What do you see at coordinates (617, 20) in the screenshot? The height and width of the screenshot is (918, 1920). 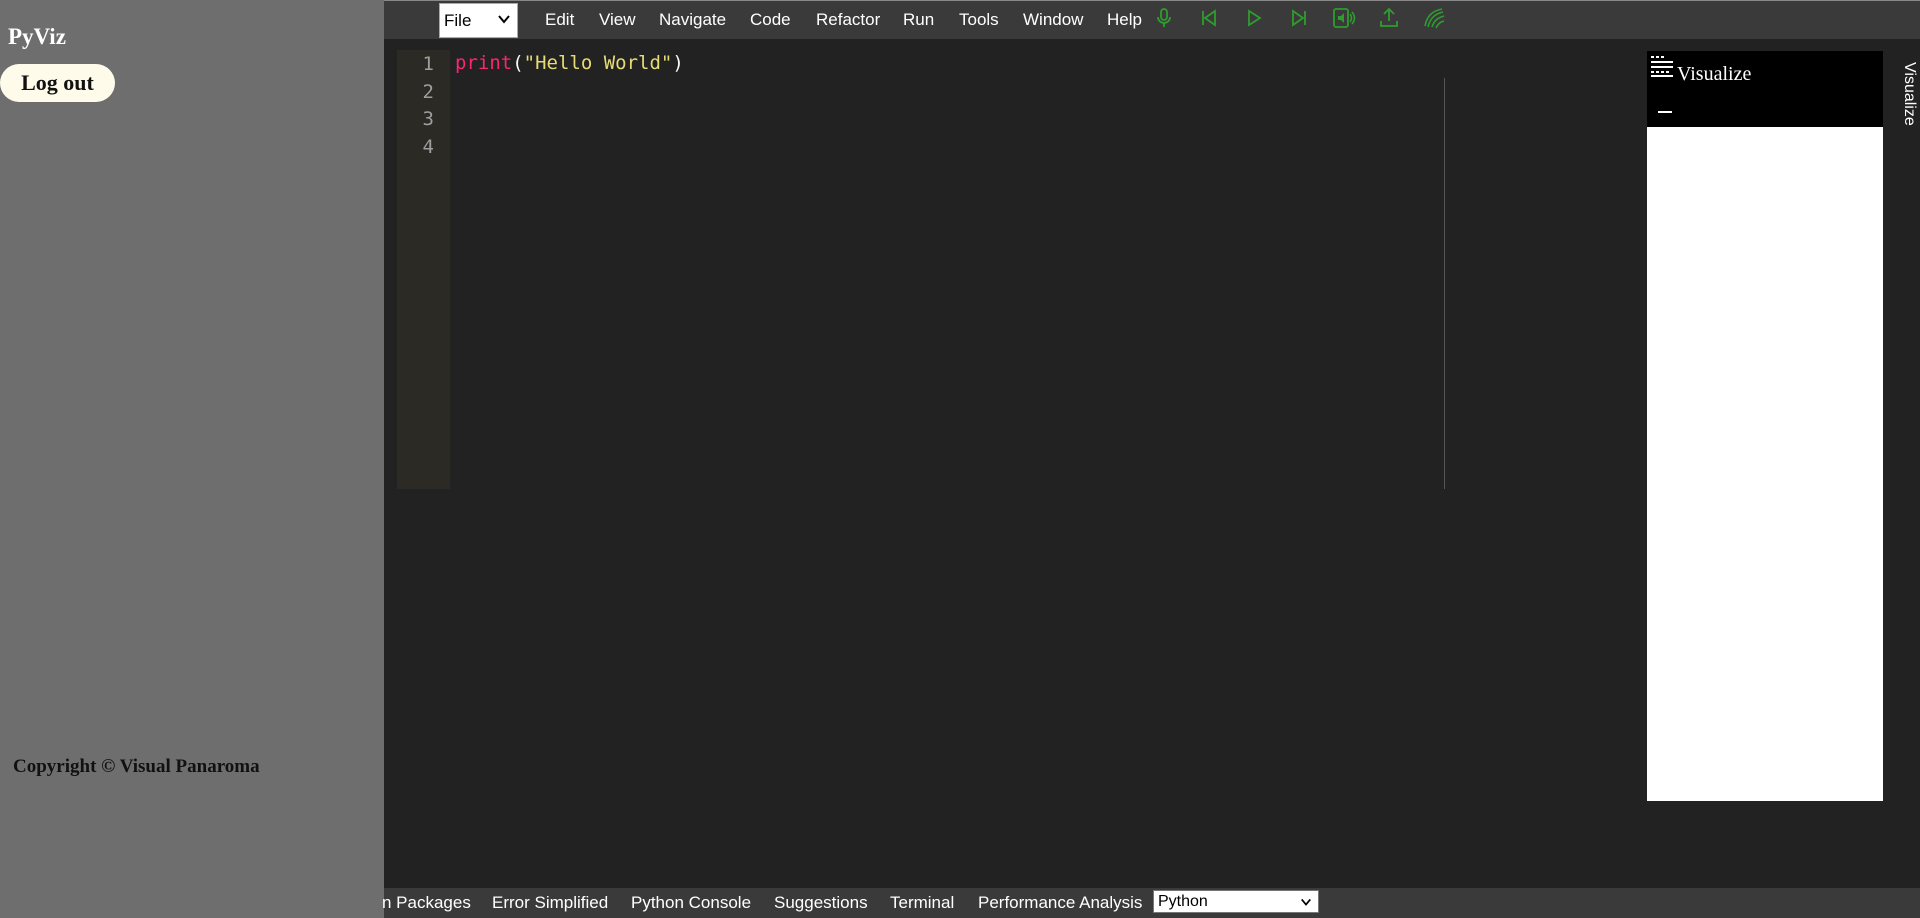 I see `menu-view: View` at bounding box center [617, 20].